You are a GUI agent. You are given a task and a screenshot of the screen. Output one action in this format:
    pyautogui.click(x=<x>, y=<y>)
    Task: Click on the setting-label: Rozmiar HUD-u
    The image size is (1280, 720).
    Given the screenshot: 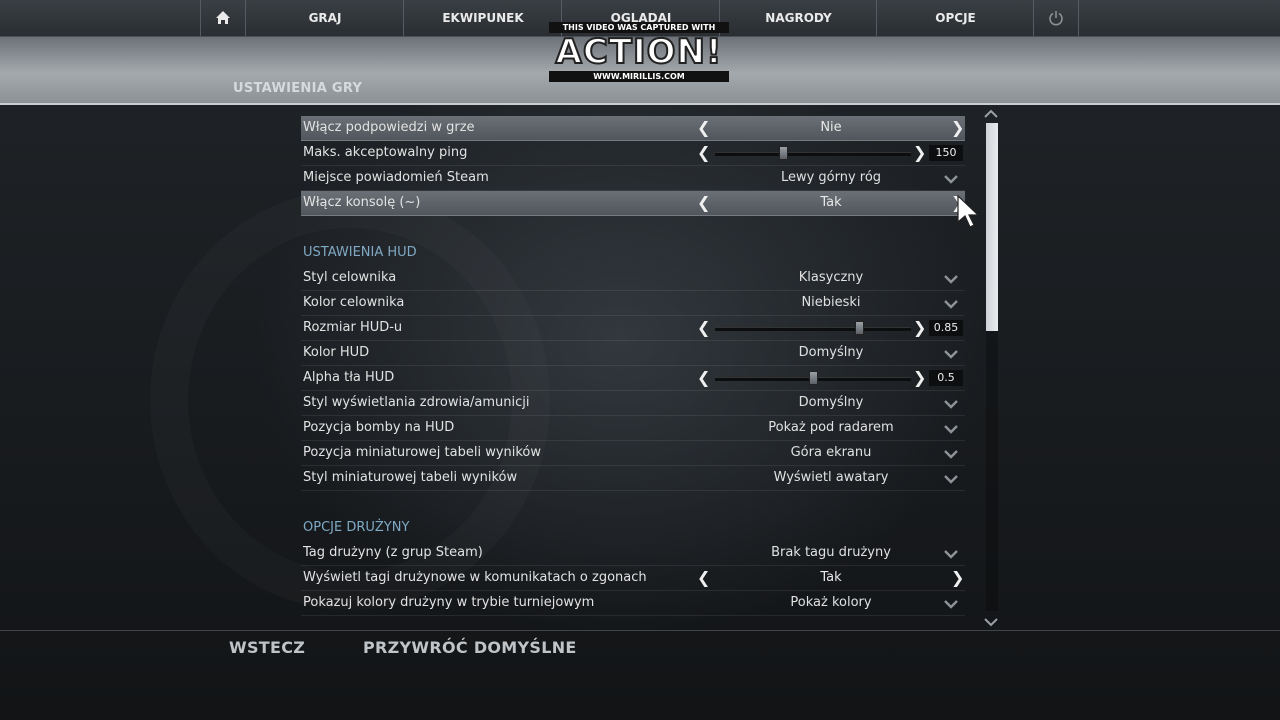 What is the action you would take?
    pyautogui.click(x=353, y=327)
    